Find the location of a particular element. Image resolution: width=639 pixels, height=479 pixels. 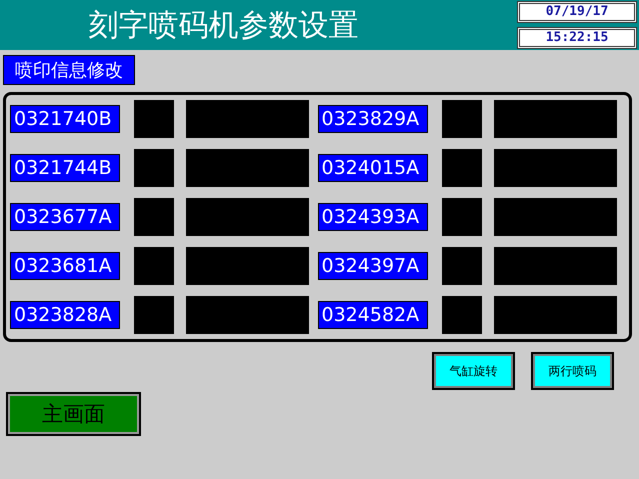

action-button: 两行喷码 is located at coordinates (572, 371).